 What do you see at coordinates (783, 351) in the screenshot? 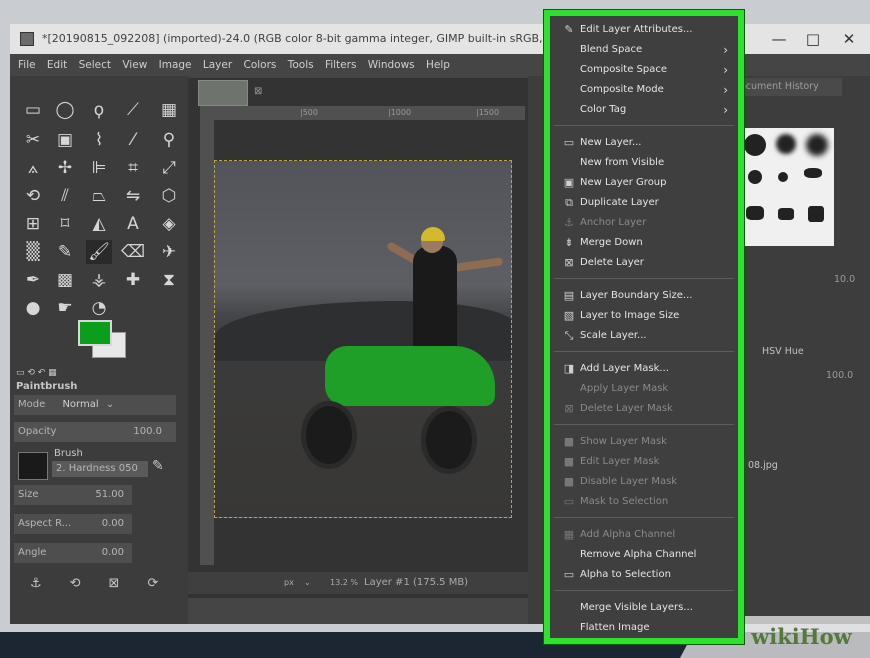
I see `layer-mode-selector: HSV Hue` at bounding box center [783, 351].